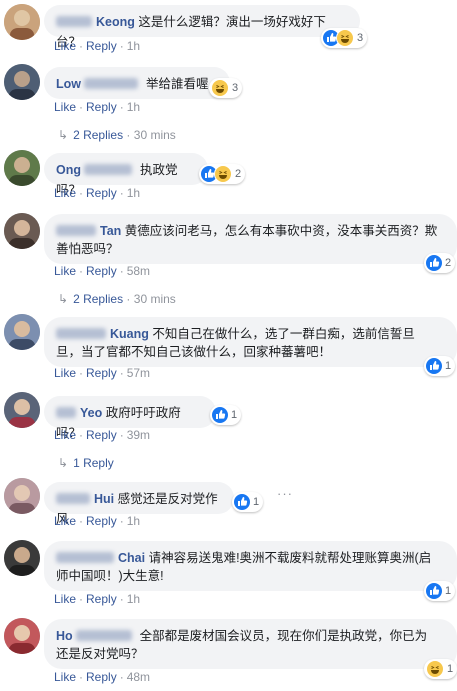 This screenshot has width=457, height=691. I want to click on comment-actions: Like · Reply · 48m, so click(102, 677).